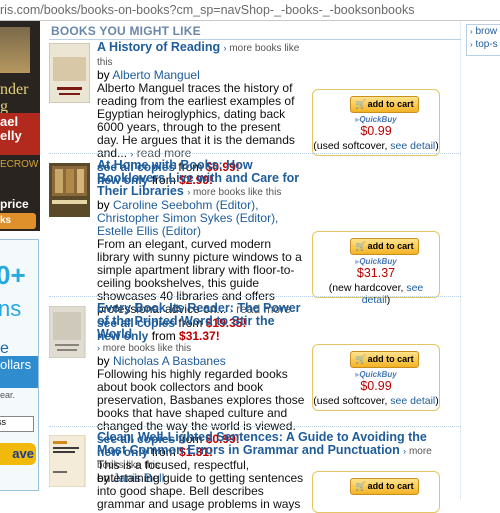 The width and height of the screenshot is (500, 513). I want to click on right-links-box: › brow › top-s, so click(483, 40).